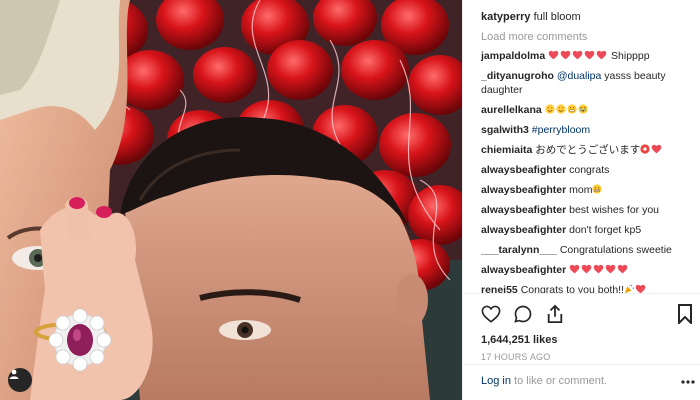  I want to click on comment-item: alwaysbeafighter best wishes for you, so click(585, 210).